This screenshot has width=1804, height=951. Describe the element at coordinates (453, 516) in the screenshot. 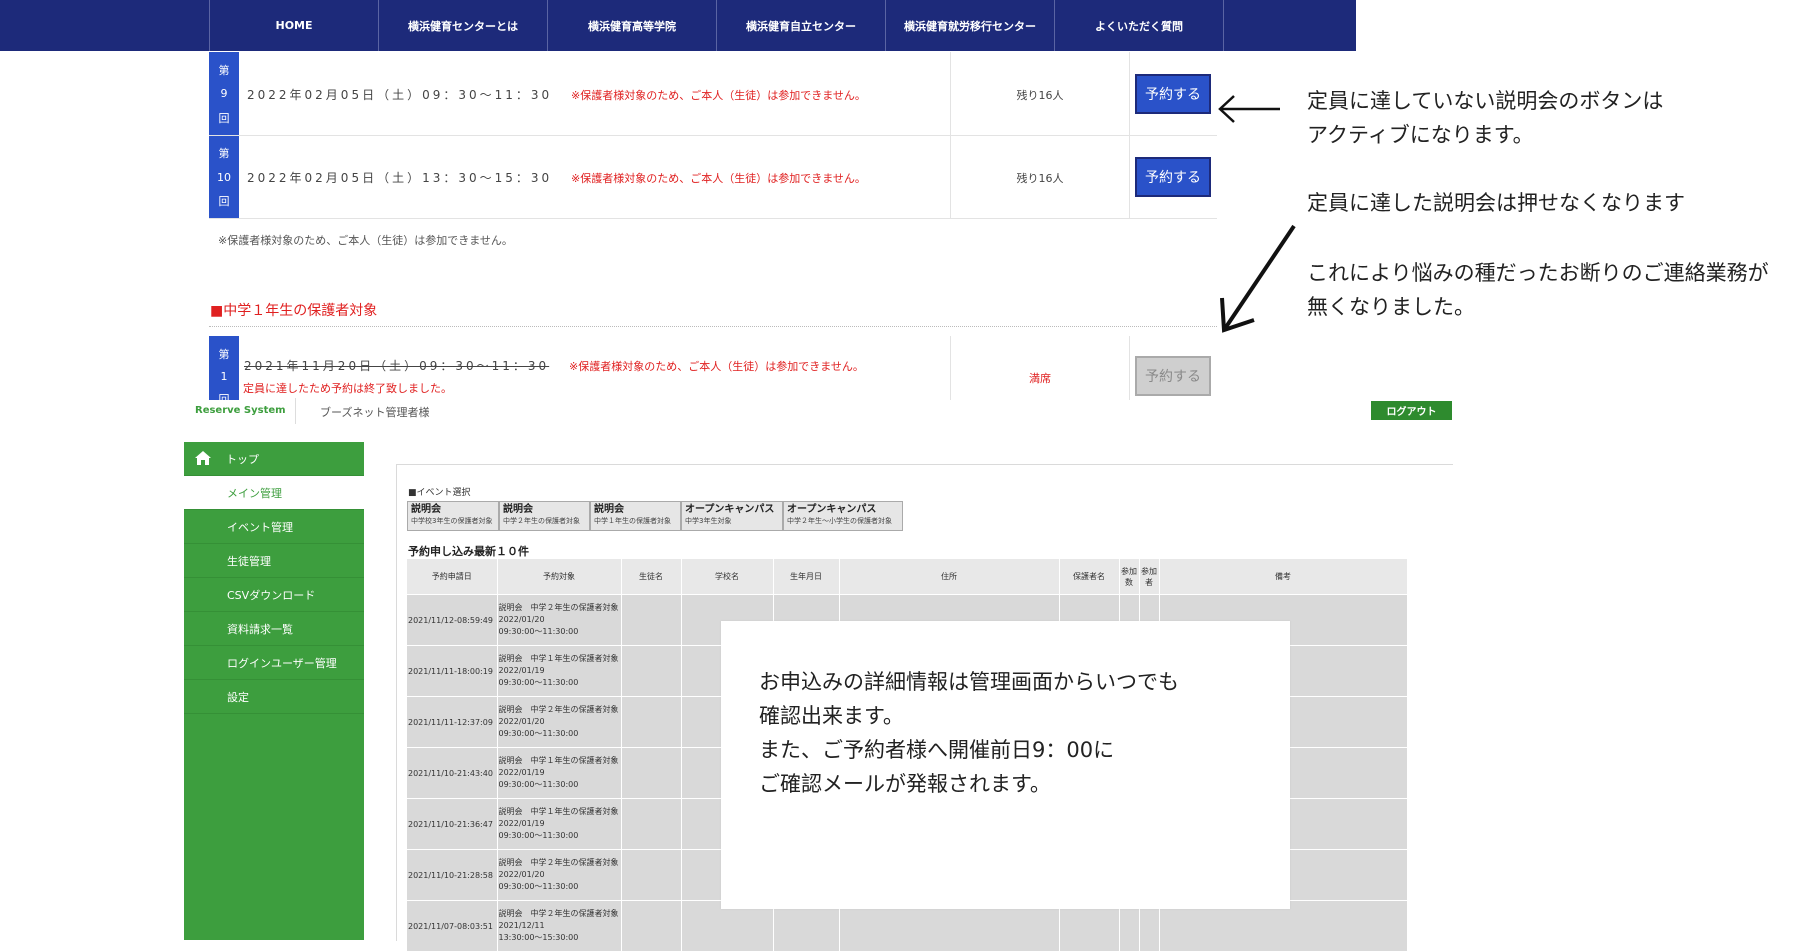

I see `event-button: 説明会 中学校3年生の保護者対象` at that location.